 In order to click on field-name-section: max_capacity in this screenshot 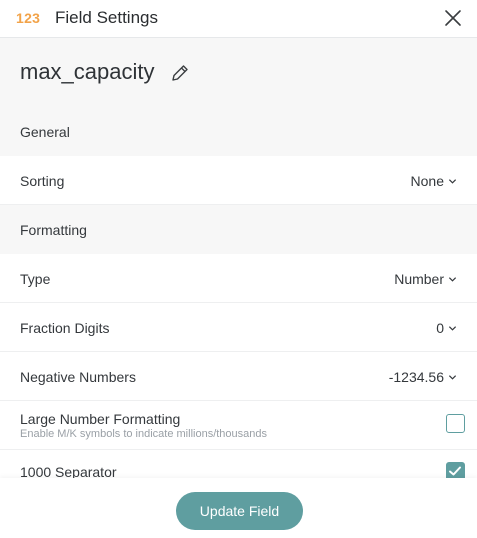, I will do `click(238, 72)`.